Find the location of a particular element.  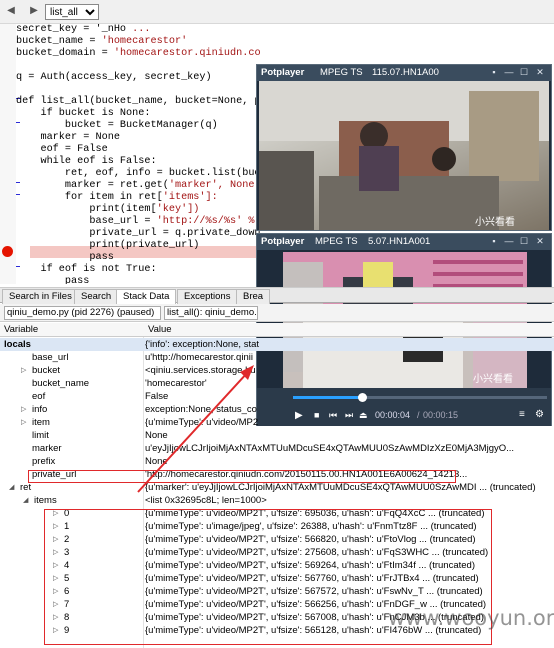

code-text: bucket_domain = is located at coordinates (65, 53).